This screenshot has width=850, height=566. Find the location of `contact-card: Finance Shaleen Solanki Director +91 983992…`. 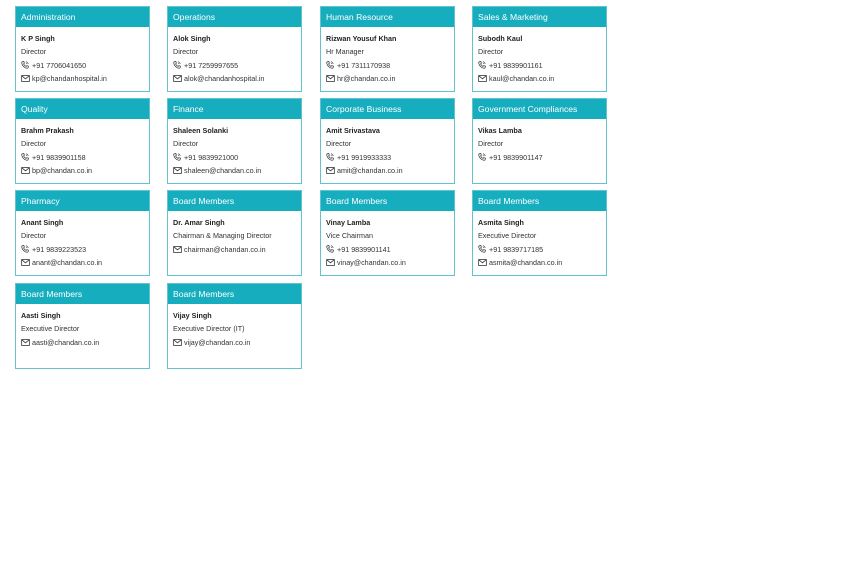

contact-card: Finance Shaleen Solanki Director +91 983992… is located at coordinates (234, 141).